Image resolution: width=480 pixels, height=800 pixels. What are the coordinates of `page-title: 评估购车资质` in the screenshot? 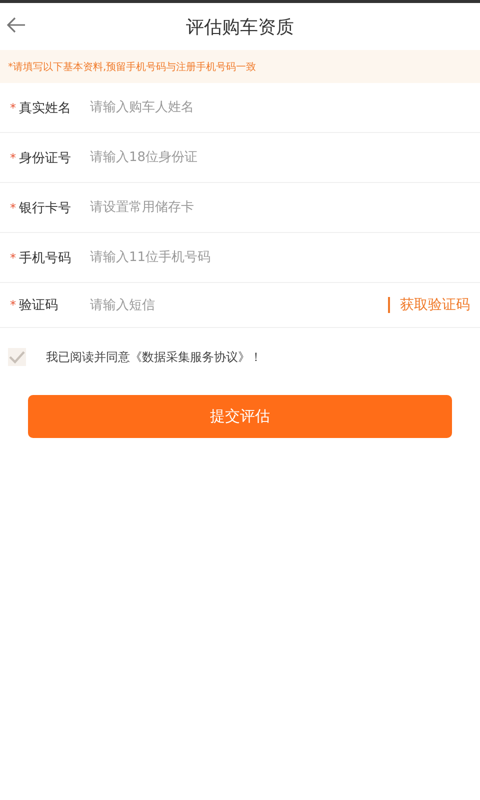 It's located at (240, 27).